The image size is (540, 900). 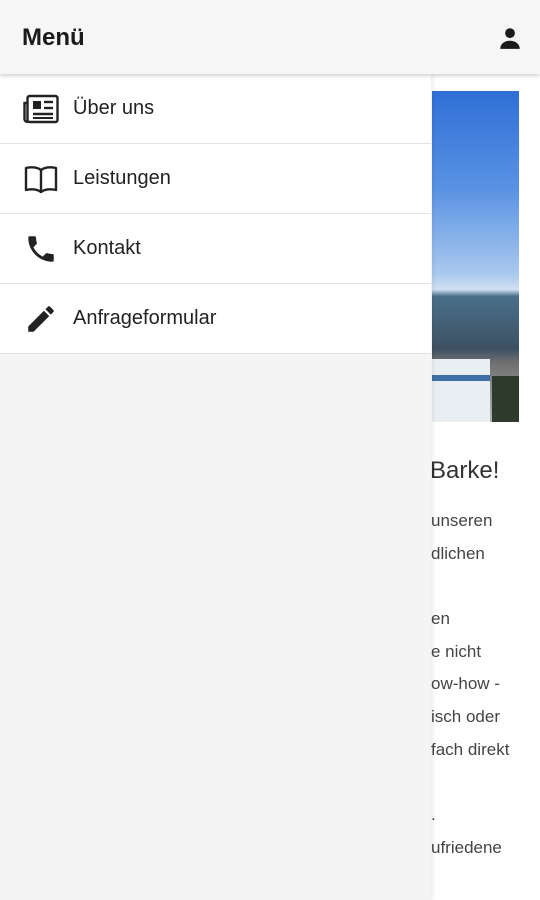 What do you see at coordinates (107, 248) in the screenshot?
I see `menu-item-label: Kontakt` at bounding box center [107, 248].